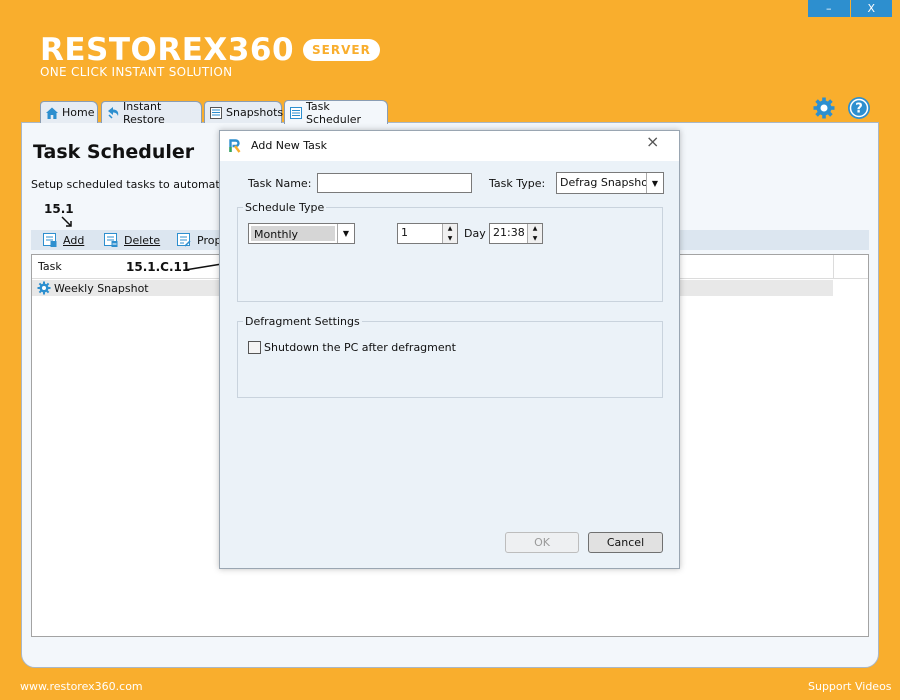 This screenshot has width=900, height=700. I want to click on tab-snapshots: Snapshots, so click(244, 112).